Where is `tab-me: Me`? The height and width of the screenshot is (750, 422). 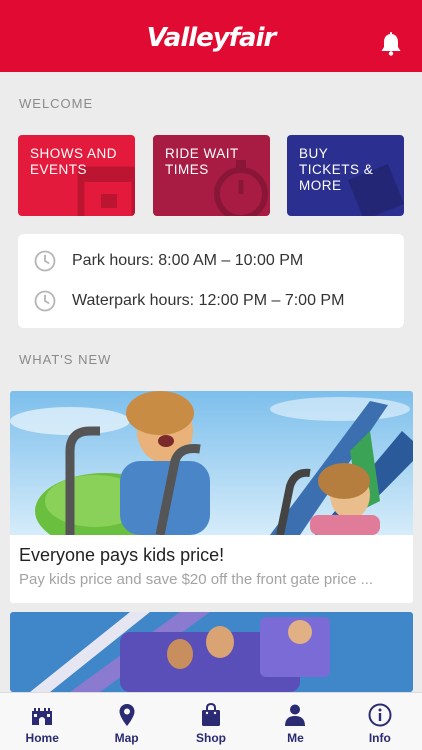
tab-me: Me is located at coordinates (295, 721).